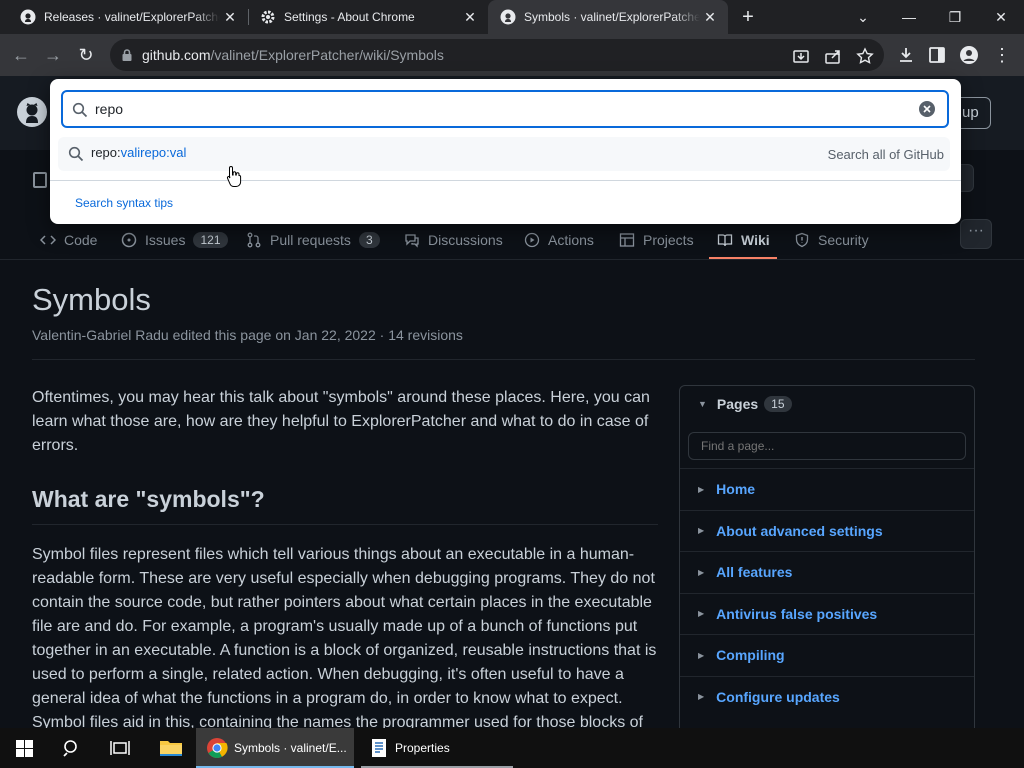  I want to click on tab-pull-requests: Pull requests 3, so click(313, 240).